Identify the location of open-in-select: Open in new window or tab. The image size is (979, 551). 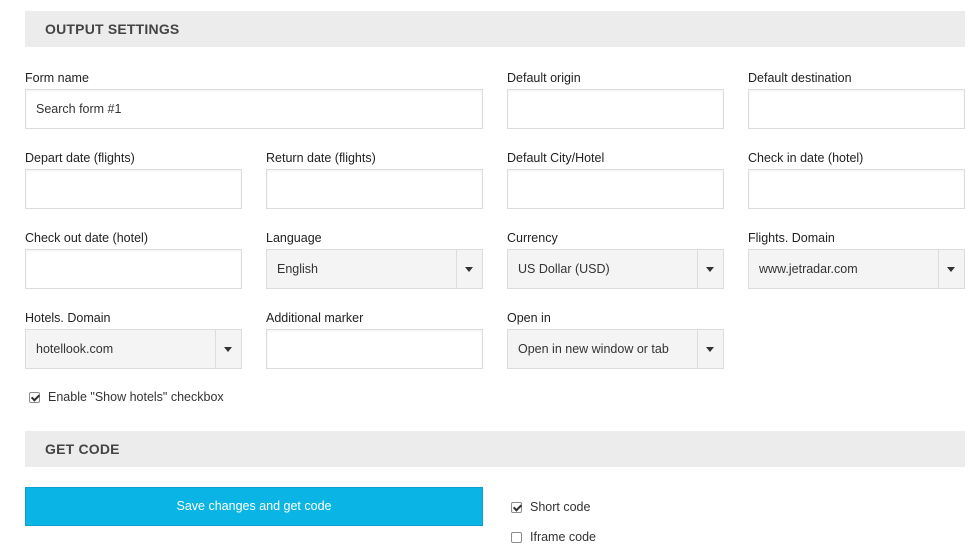
(615, 349).